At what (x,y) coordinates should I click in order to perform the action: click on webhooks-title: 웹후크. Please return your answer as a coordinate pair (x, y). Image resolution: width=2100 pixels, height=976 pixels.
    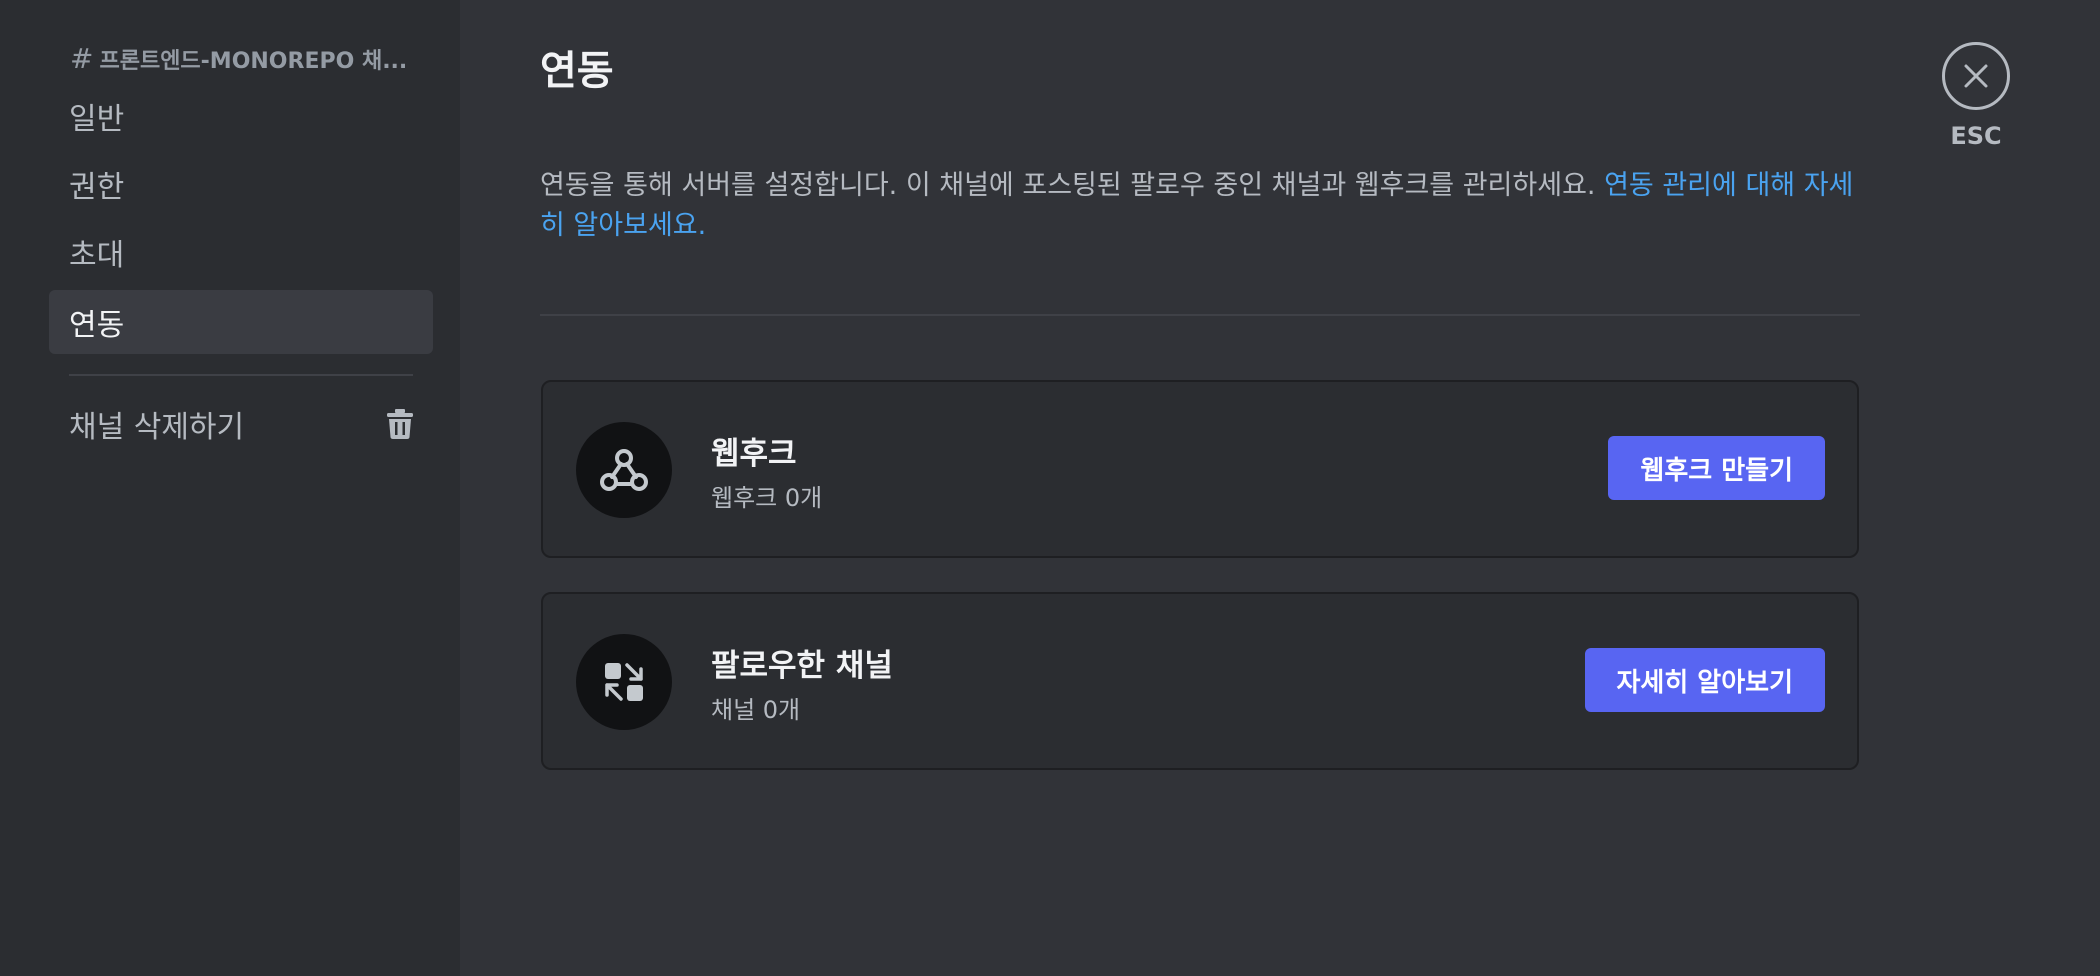
    Looking at the image, I should click on (754, 454).